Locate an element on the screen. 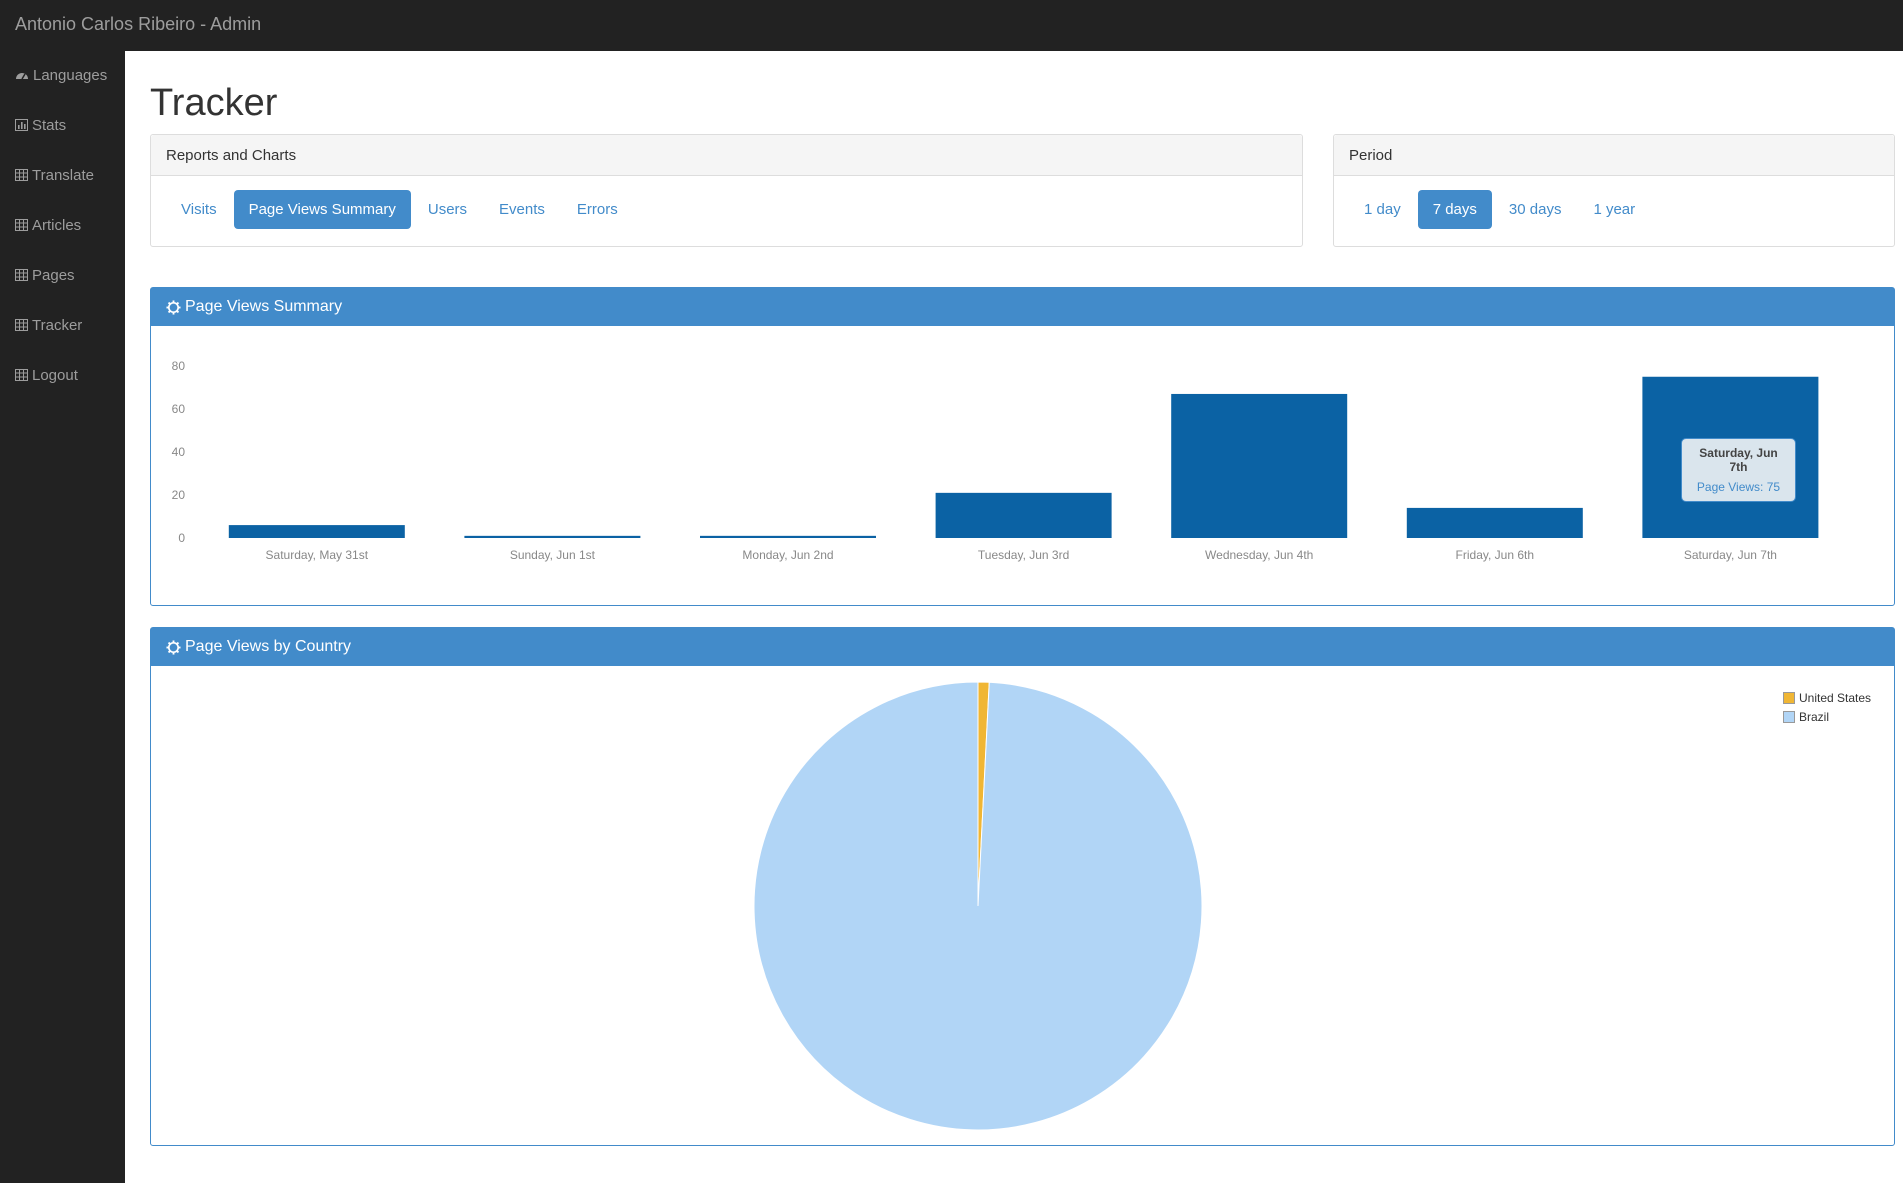  pie-slice is located at coordinates (978, 906).